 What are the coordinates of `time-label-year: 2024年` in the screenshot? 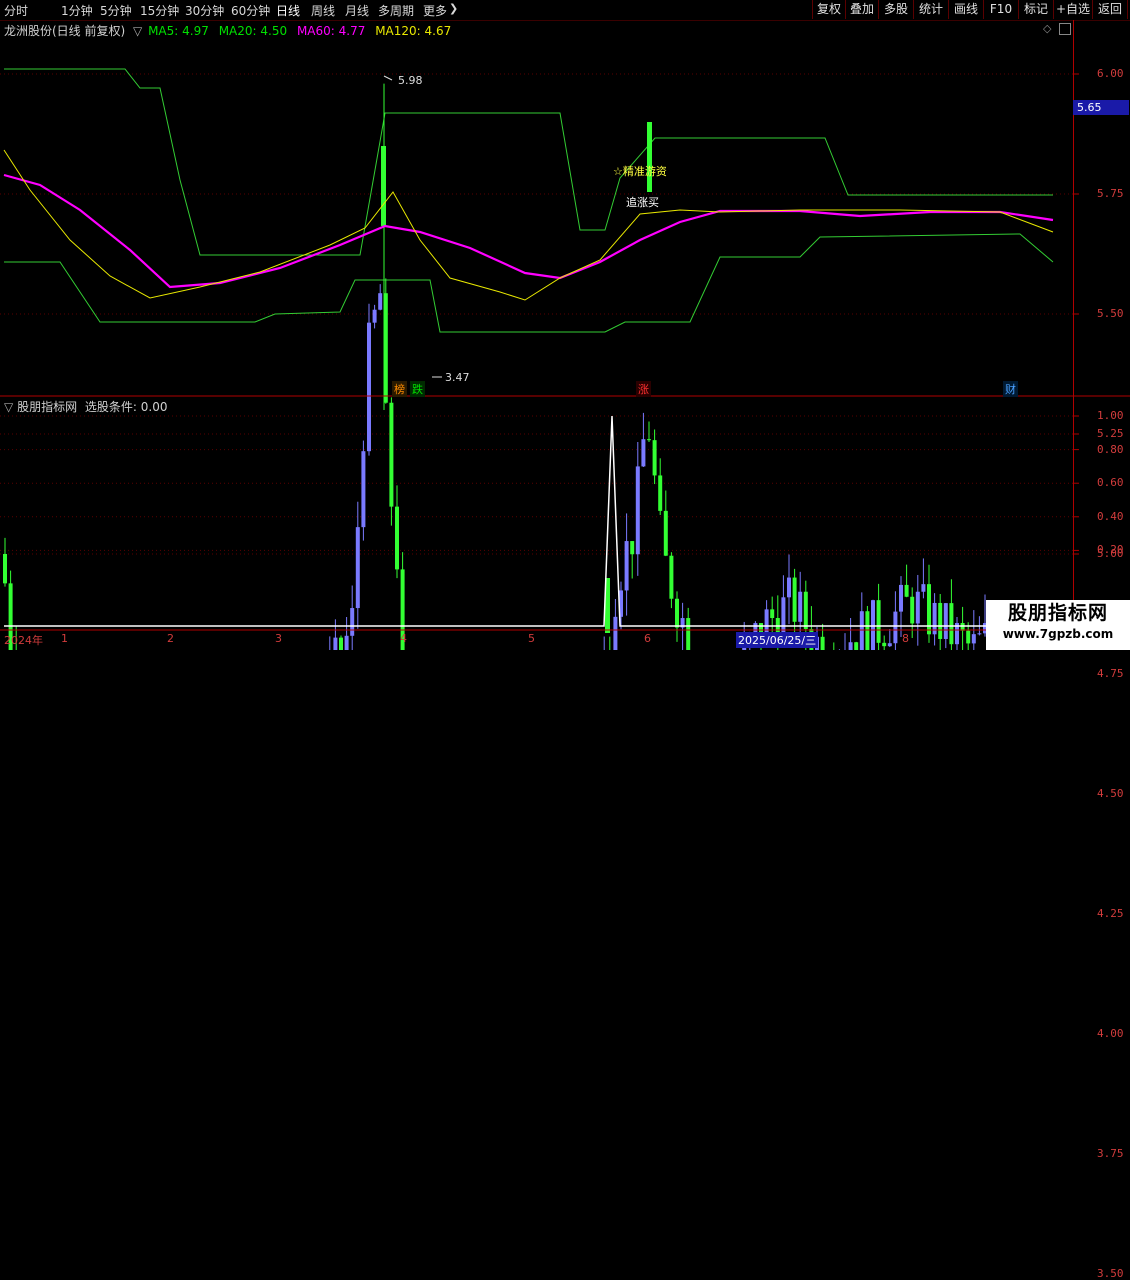 It's located at (23, 640).